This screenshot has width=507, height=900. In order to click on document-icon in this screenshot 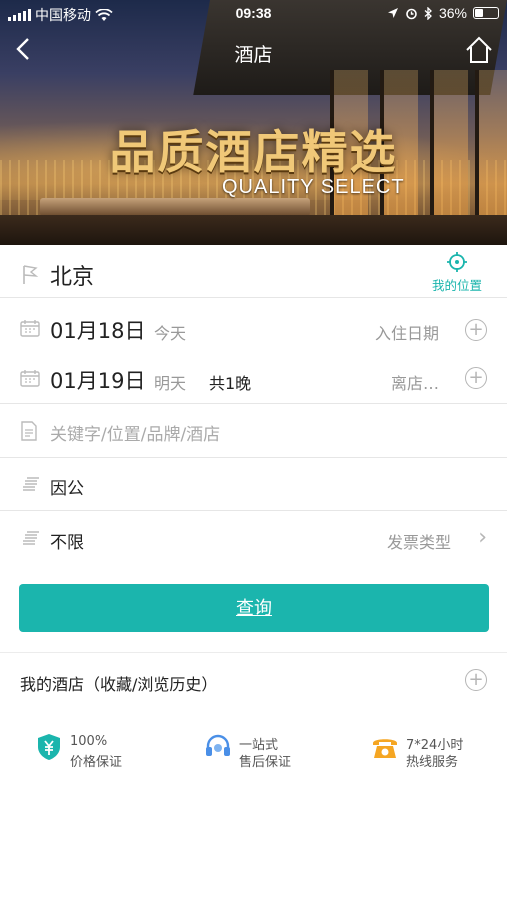, I will do `click(29, 431)`.